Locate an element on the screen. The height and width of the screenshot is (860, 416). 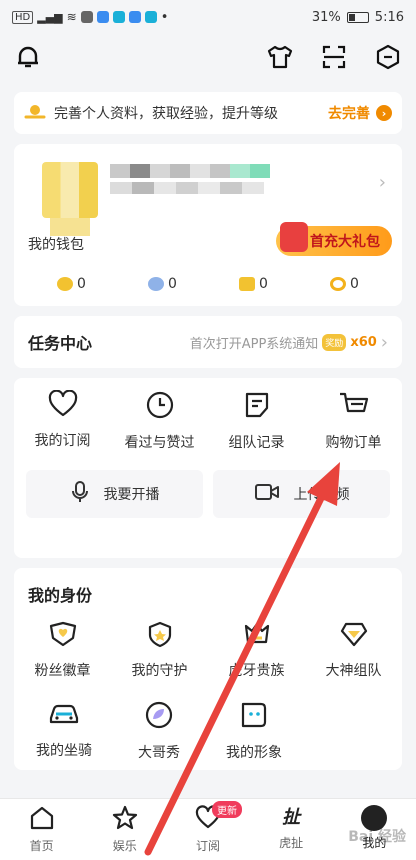
banner-text: 完善个人资料，获取经验，提升等级 is located at coordinates (166, 114).